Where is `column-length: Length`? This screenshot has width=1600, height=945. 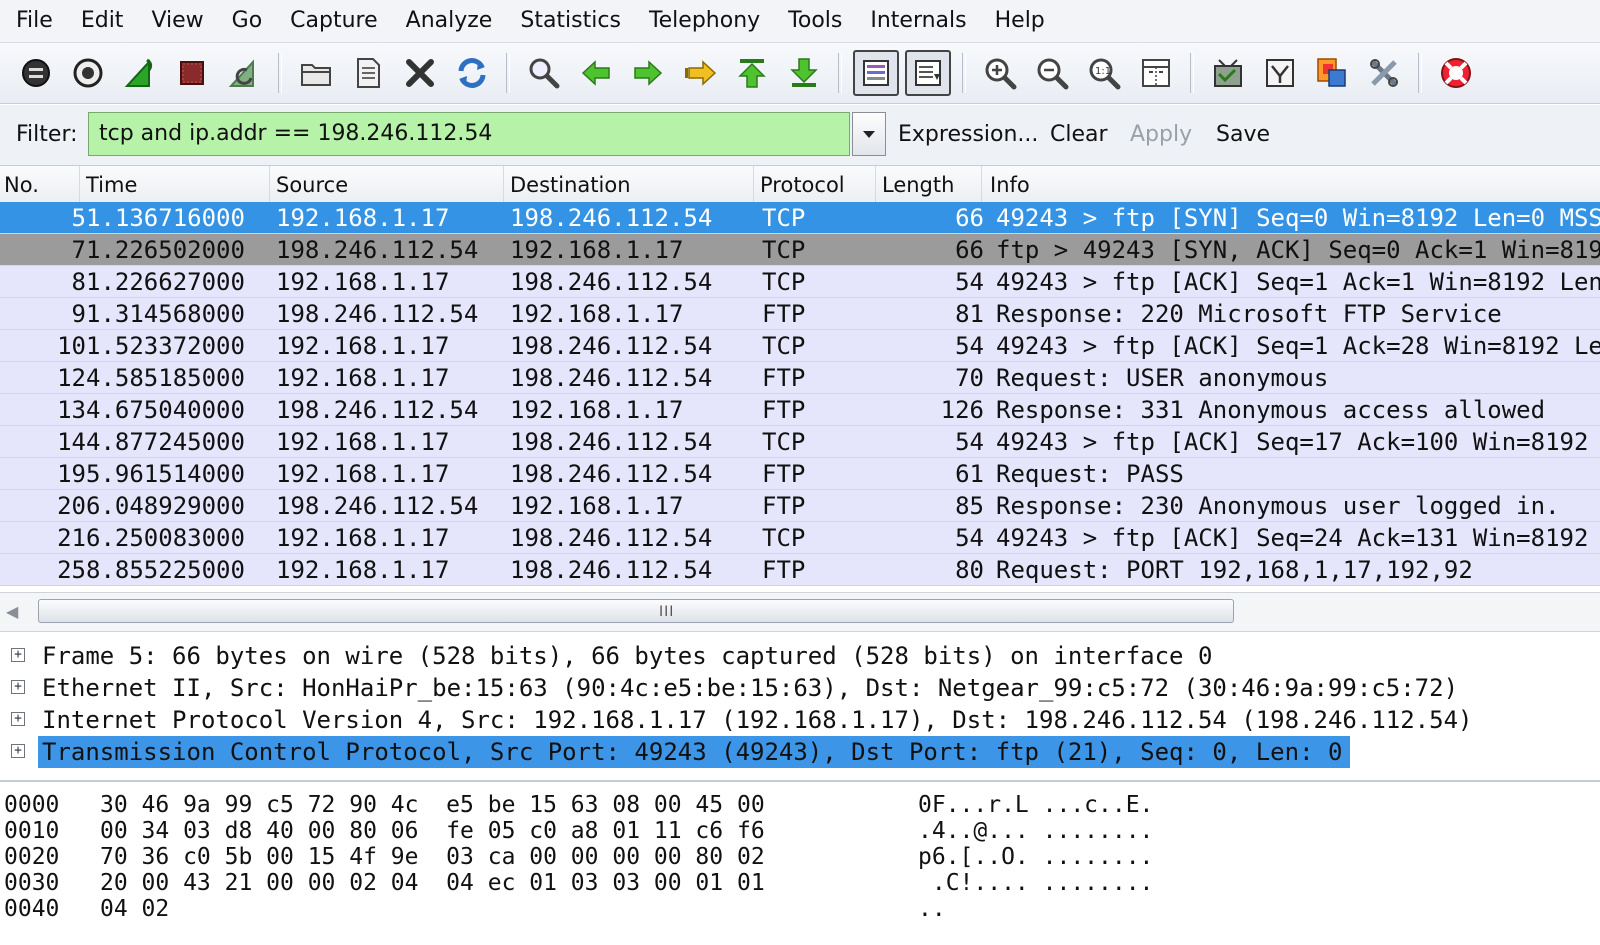
column-length: Length is located at coordinates (929, 184).